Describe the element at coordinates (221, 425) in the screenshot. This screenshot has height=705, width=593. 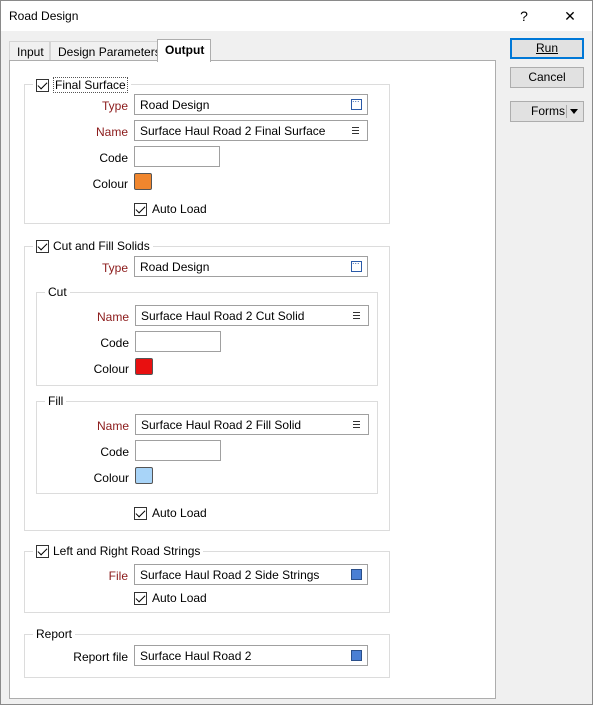
I see `fill-name-value: Surface Haul Road 2 Fill Solid` at that location.